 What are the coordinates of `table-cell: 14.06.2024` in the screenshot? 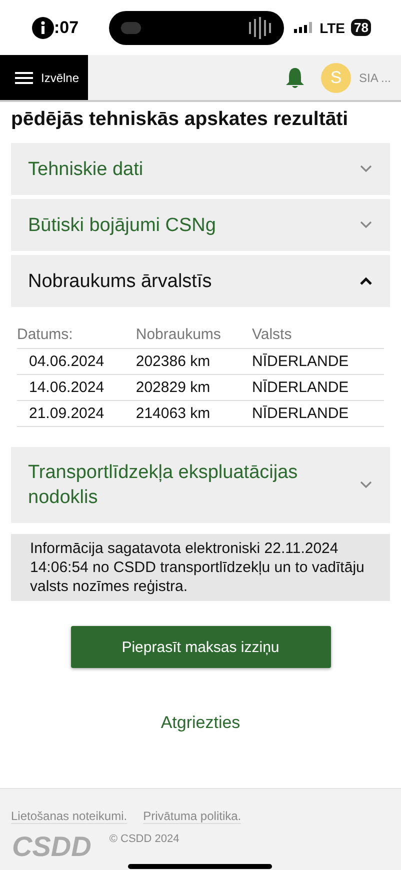 It's located at (76, 387).